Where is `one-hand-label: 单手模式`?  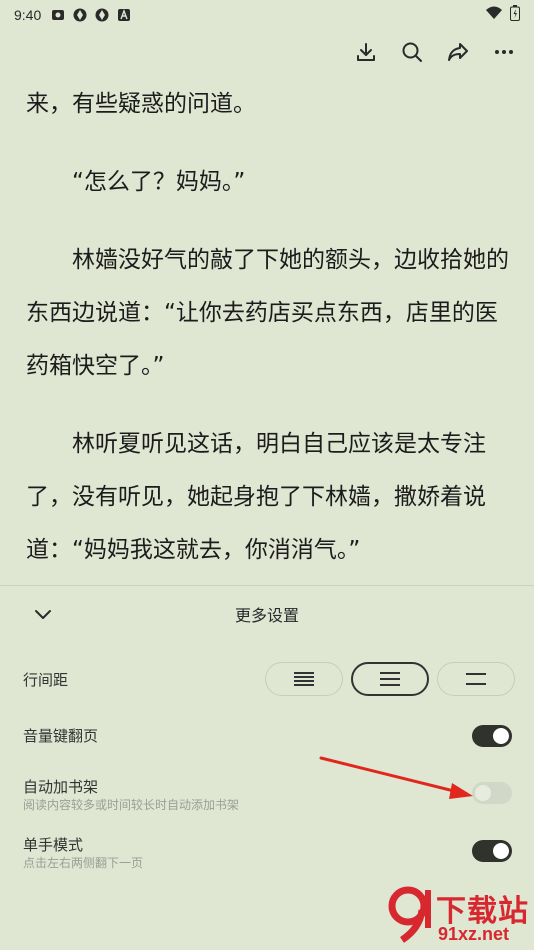
one-hand-label: 单手模式 is located at coordinates (53, 845).